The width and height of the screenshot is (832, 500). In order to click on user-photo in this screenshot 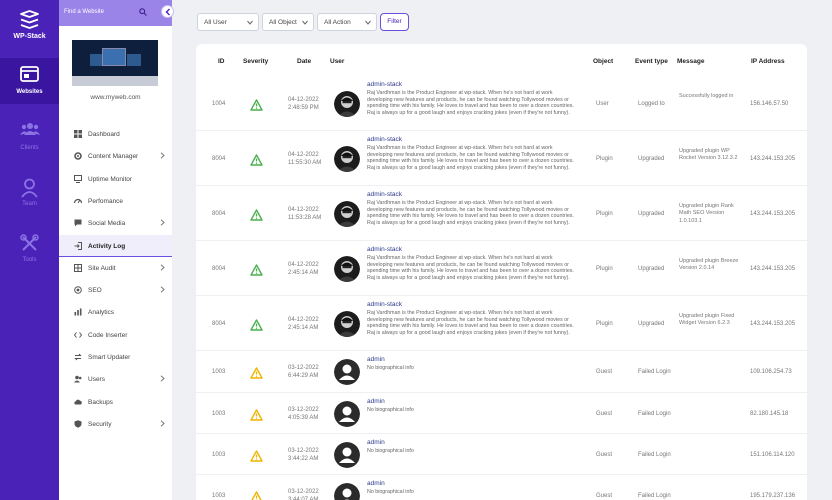, I will do `click(347, 323)`.